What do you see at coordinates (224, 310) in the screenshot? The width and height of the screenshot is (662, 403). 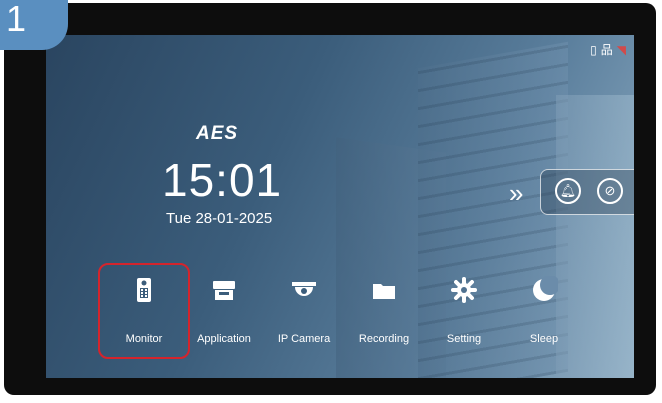 I see `menu-item-application: Application` at bounding box center [224, 310].